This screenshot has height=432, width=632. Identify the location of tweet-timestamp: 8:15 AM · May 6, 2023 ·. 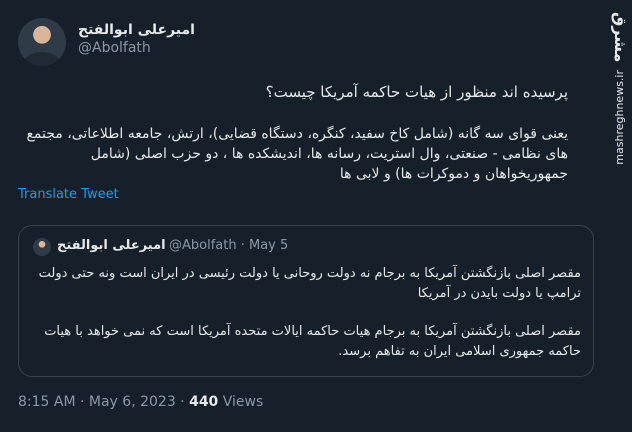
(103, 402).